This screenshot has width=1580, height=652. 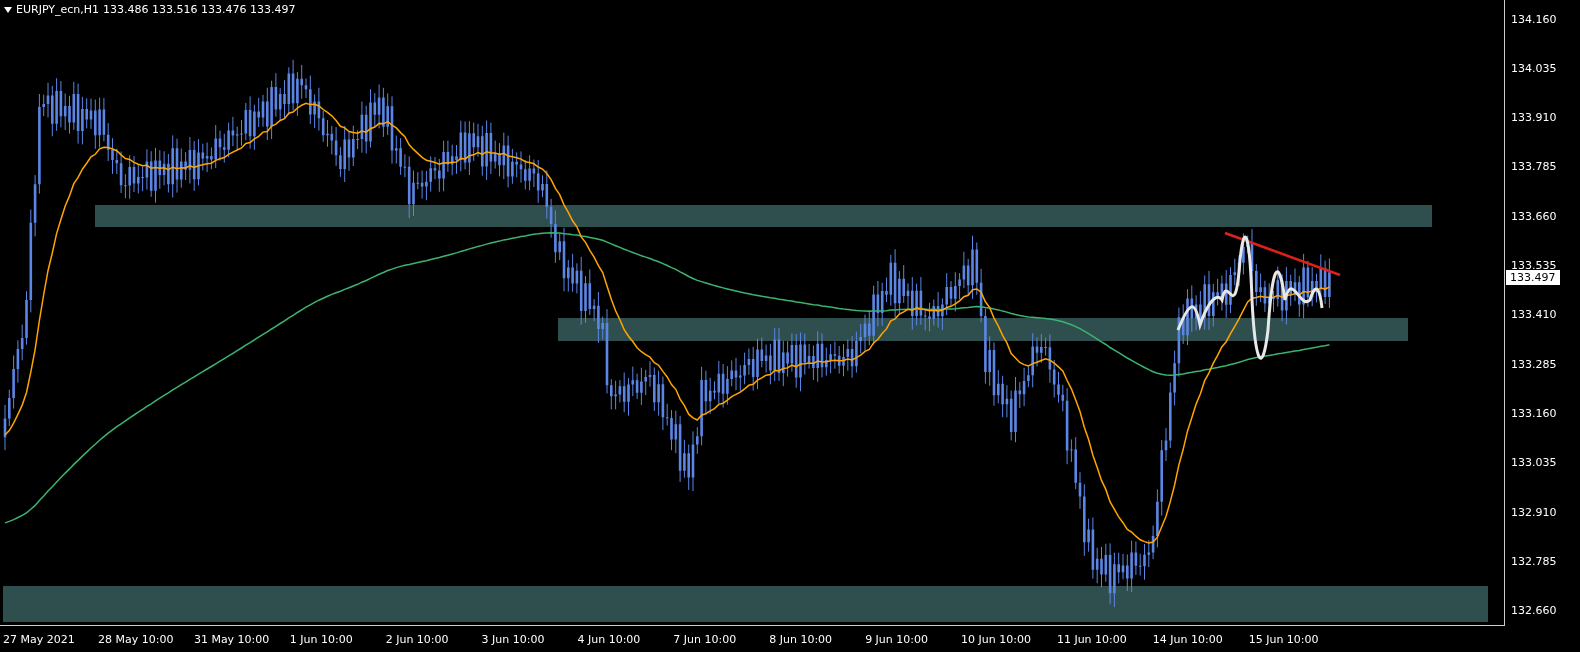 I want to click on price-tick-label: 133.660, so click(x=1534, y=216).